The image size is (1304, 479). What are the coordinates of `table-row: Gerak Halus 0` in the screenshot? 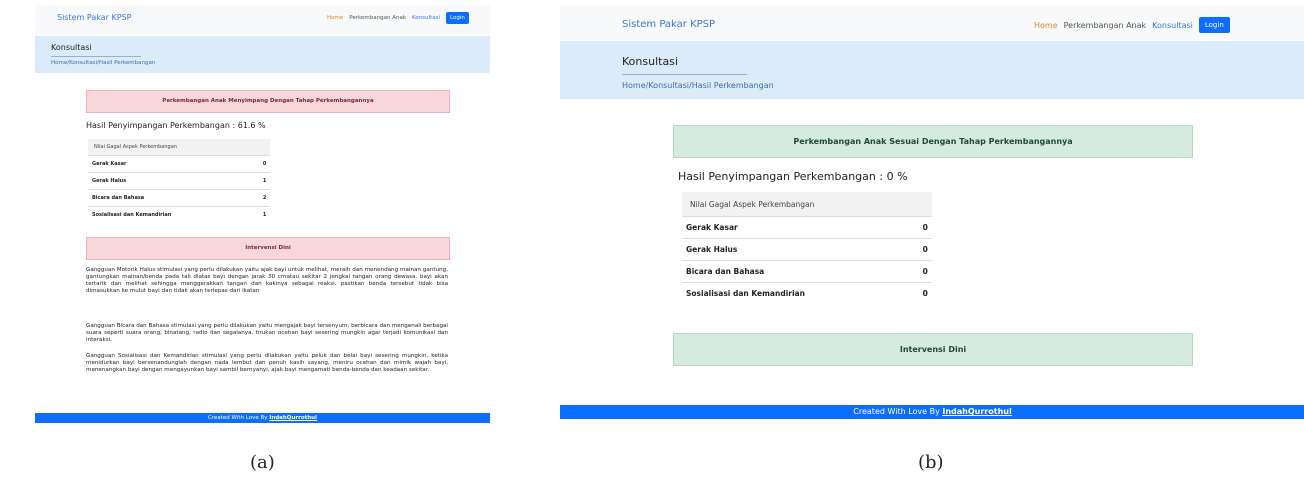 It's located at (807, 249).